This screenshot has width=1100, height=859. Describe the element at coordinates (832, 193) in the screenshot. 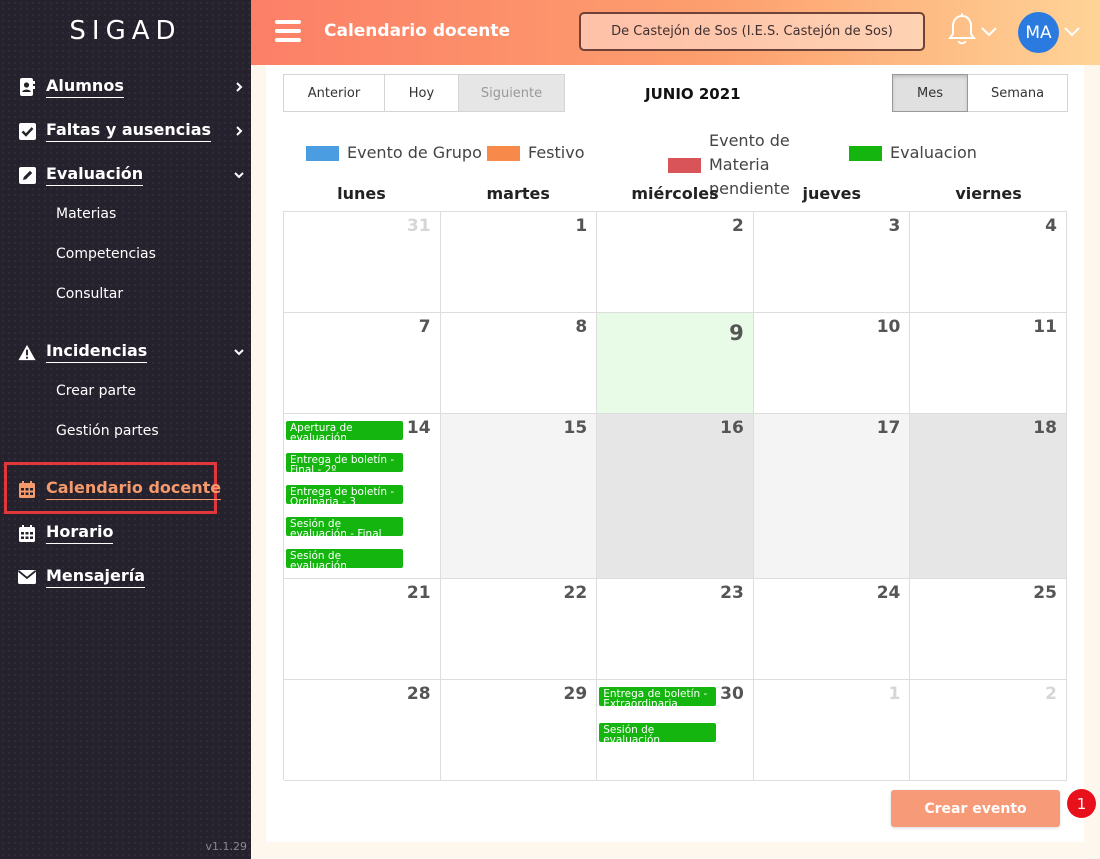

I see `weekday-header: jueves` at that location.